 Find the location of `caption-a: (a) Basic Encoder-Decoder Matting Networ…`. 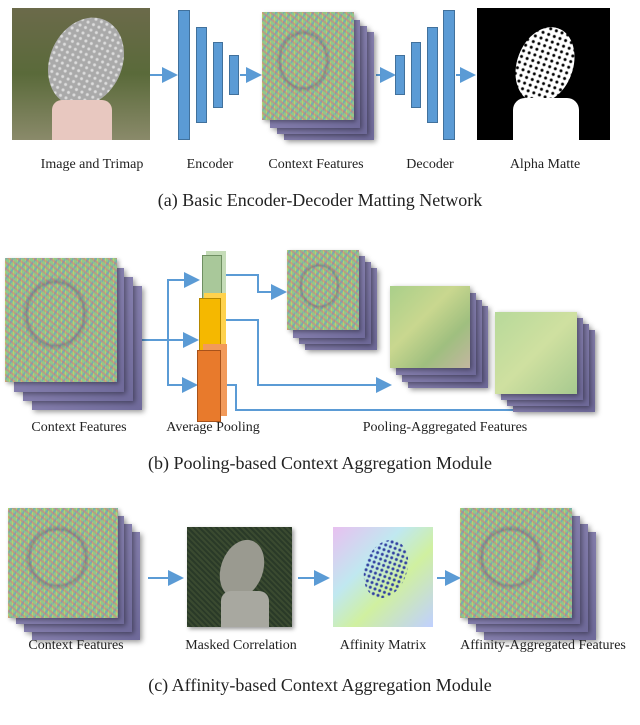

caption-a: (a) Basic Encoder-Decoder Matting Networ… is located at coordinates (320, 200).